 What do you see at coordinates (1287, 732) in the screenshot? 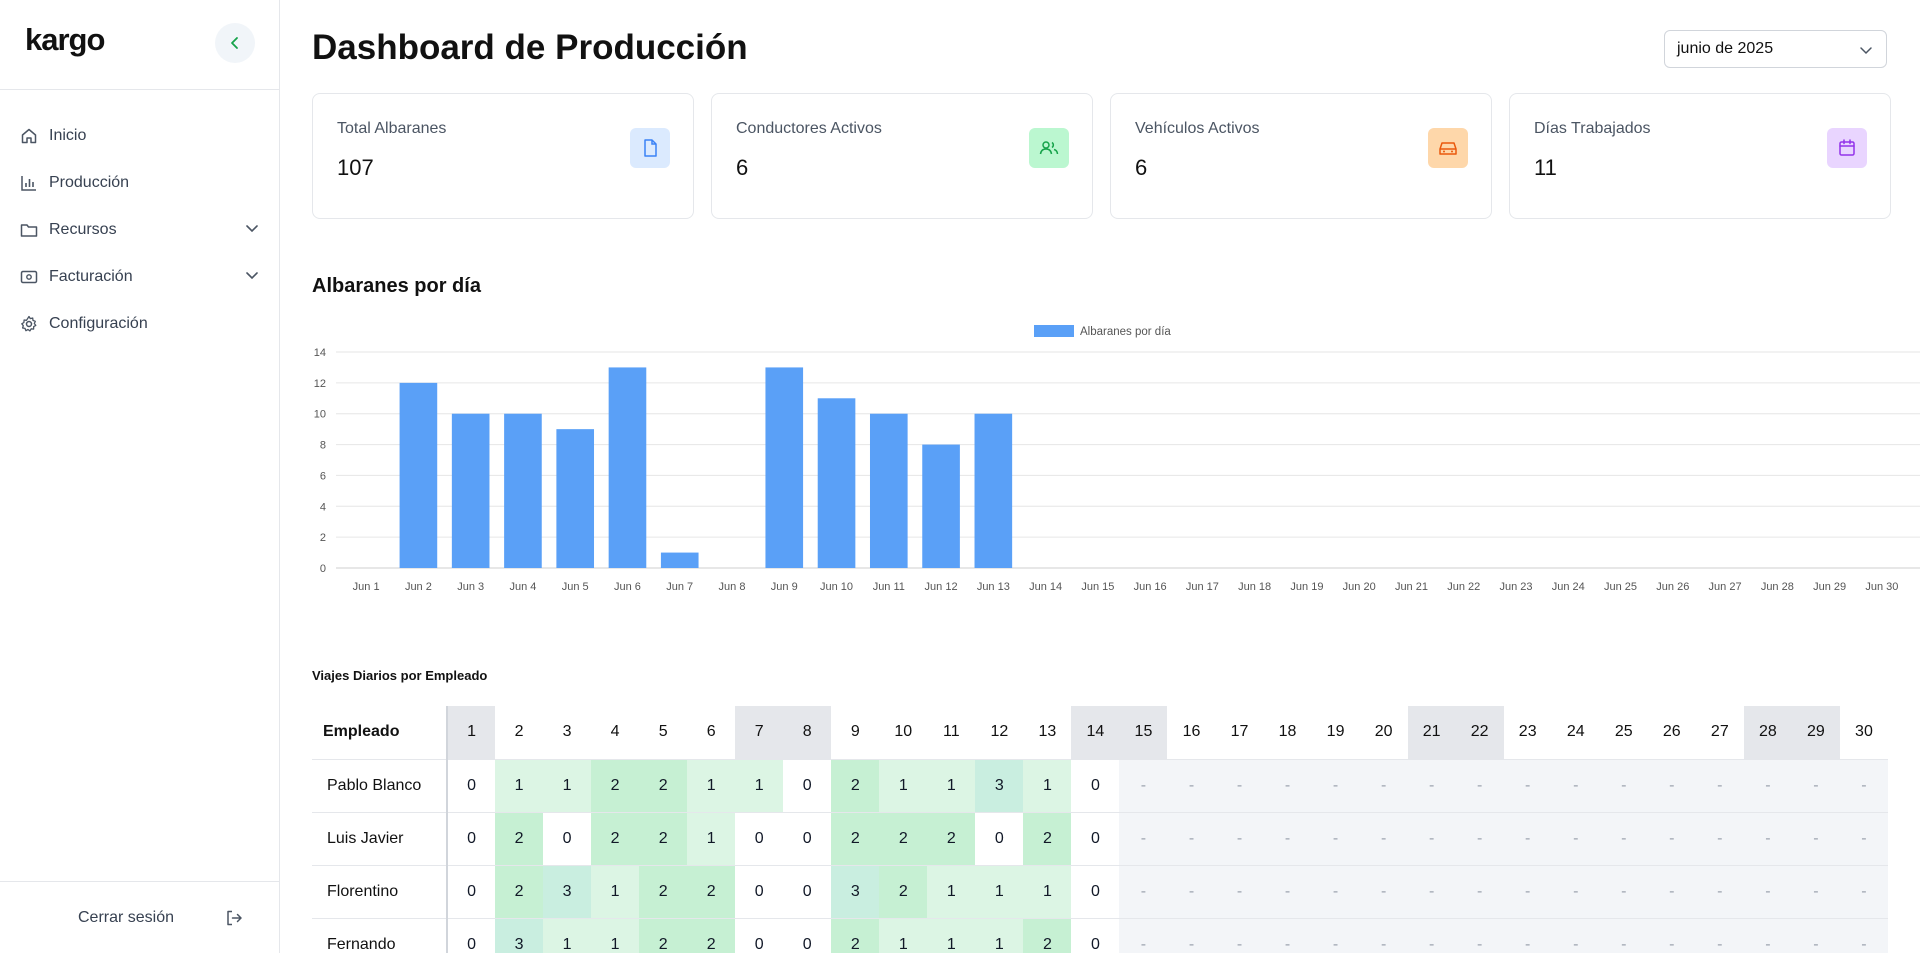
I see `column-header-day: 18` at bounding box center [1287, 732].